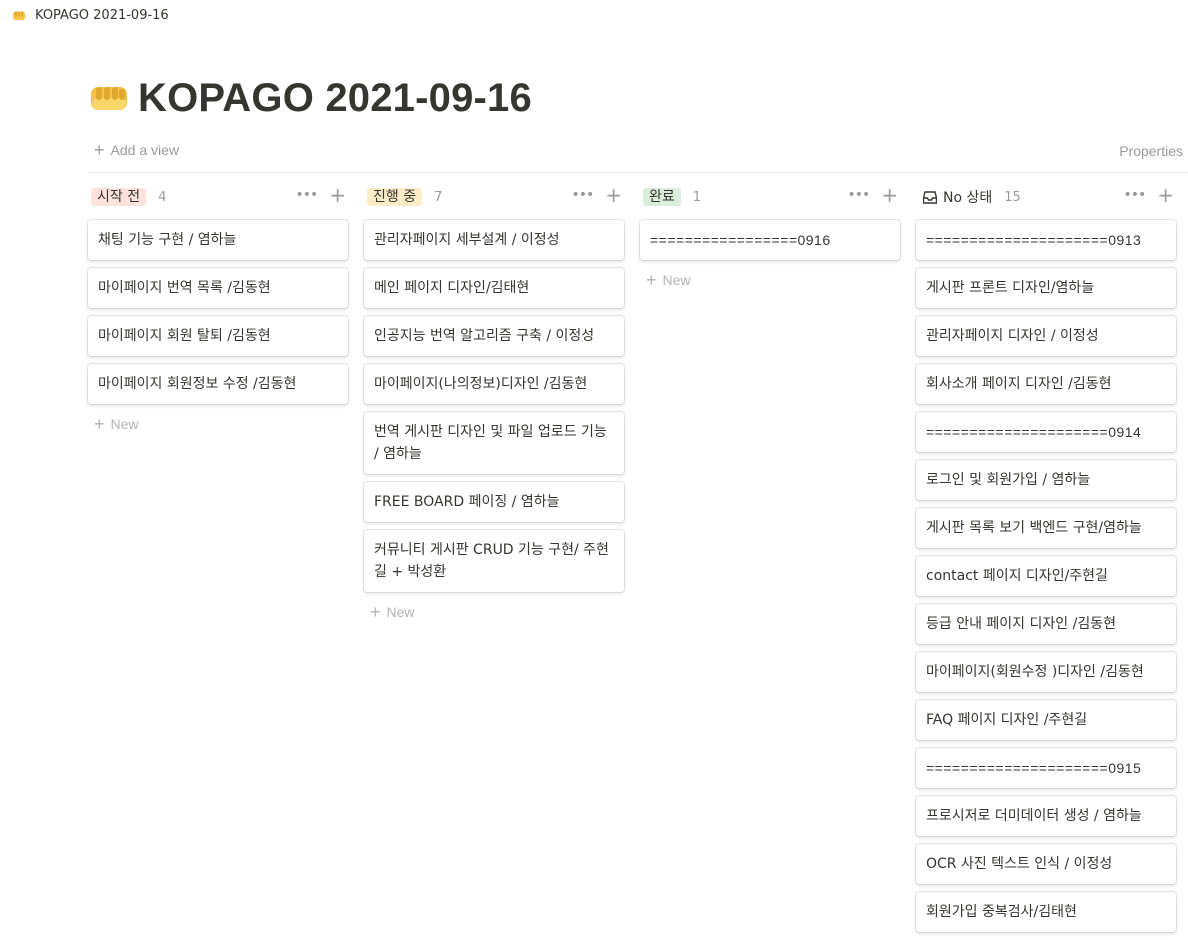 The width and height of the screenshot is (1188, 940). Describe the element at coordinates (395, 197) in the screenshot. I see `status-tag: 진행 중` at that location.